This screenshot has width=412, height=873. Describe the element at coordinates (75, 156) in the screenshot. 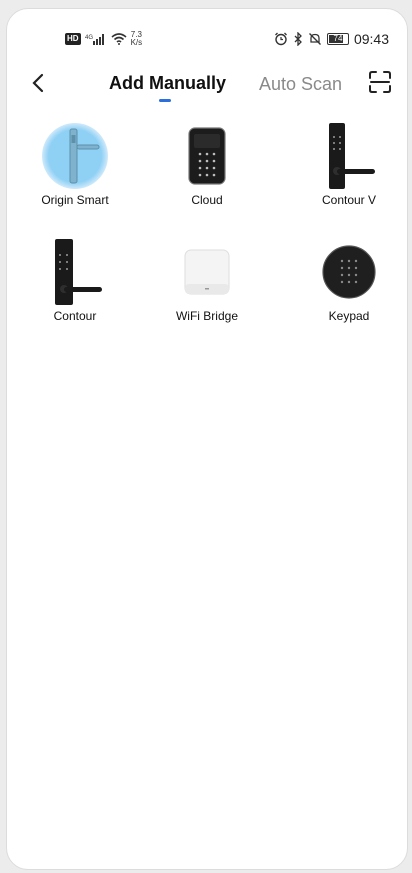

I see `origin-smart-lock-icon` at that location.